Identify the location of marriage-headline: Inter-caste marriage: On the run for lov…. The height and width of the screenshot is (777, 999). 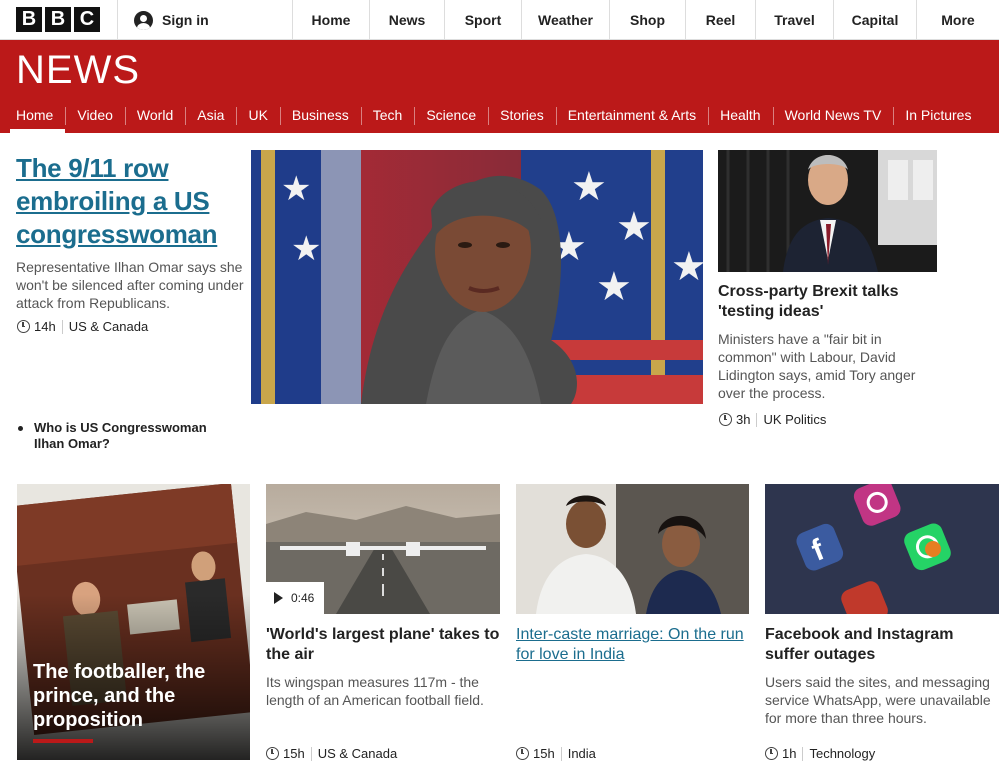
(634, 645).